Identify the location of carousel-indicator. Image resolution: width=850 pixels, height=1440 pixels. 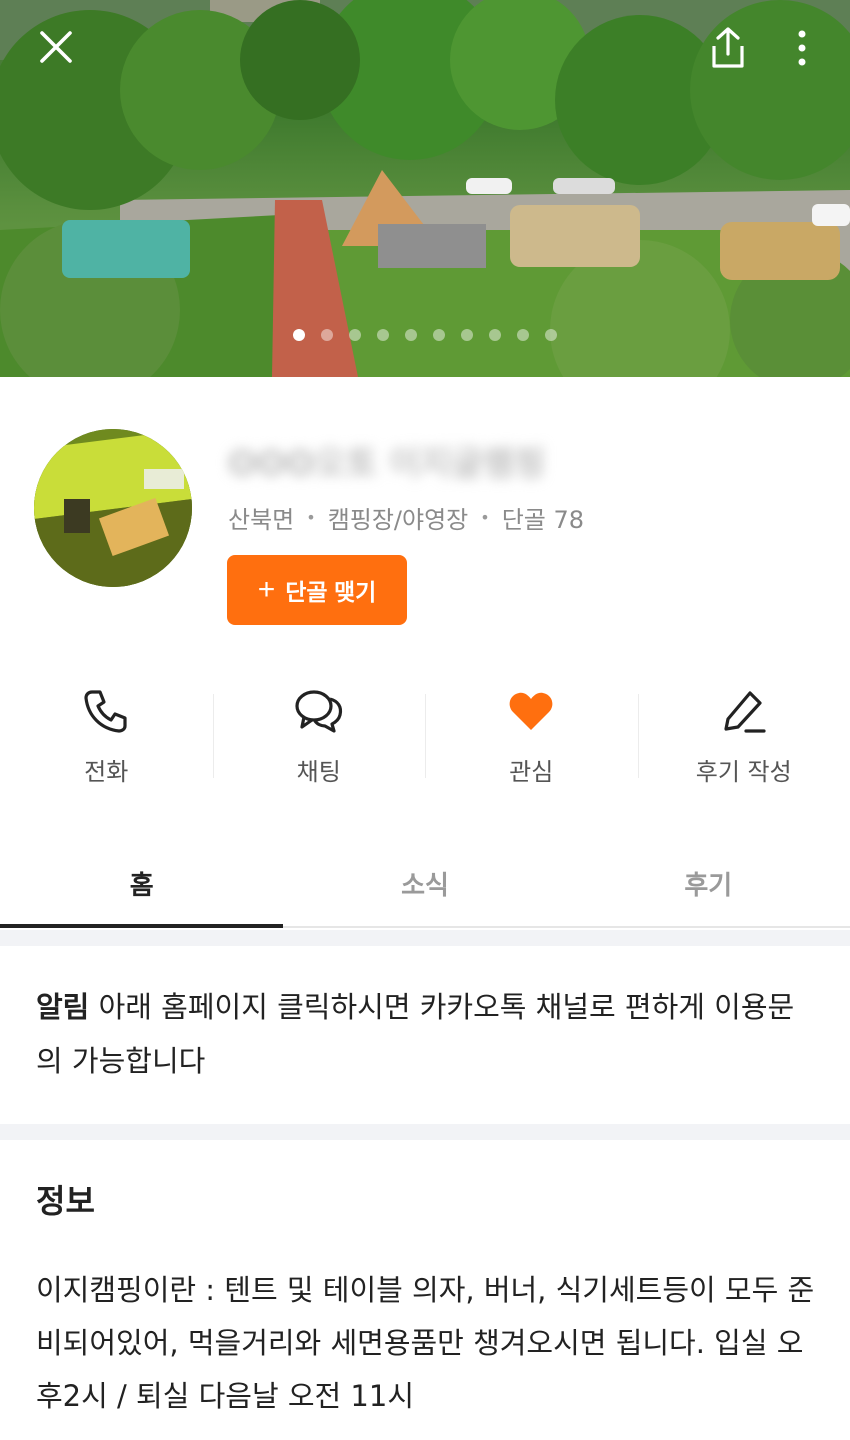
(425, 335).